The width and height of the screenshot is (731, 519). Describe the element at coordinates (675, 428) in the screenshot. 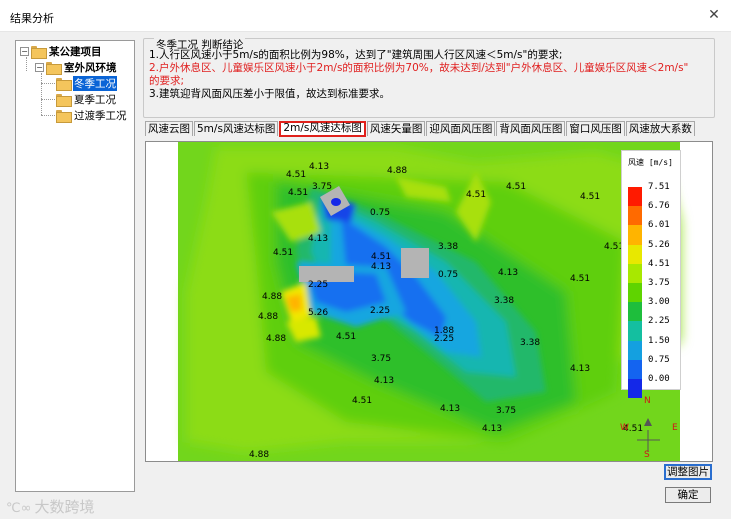

I see `compass-east-label: E` at that location.